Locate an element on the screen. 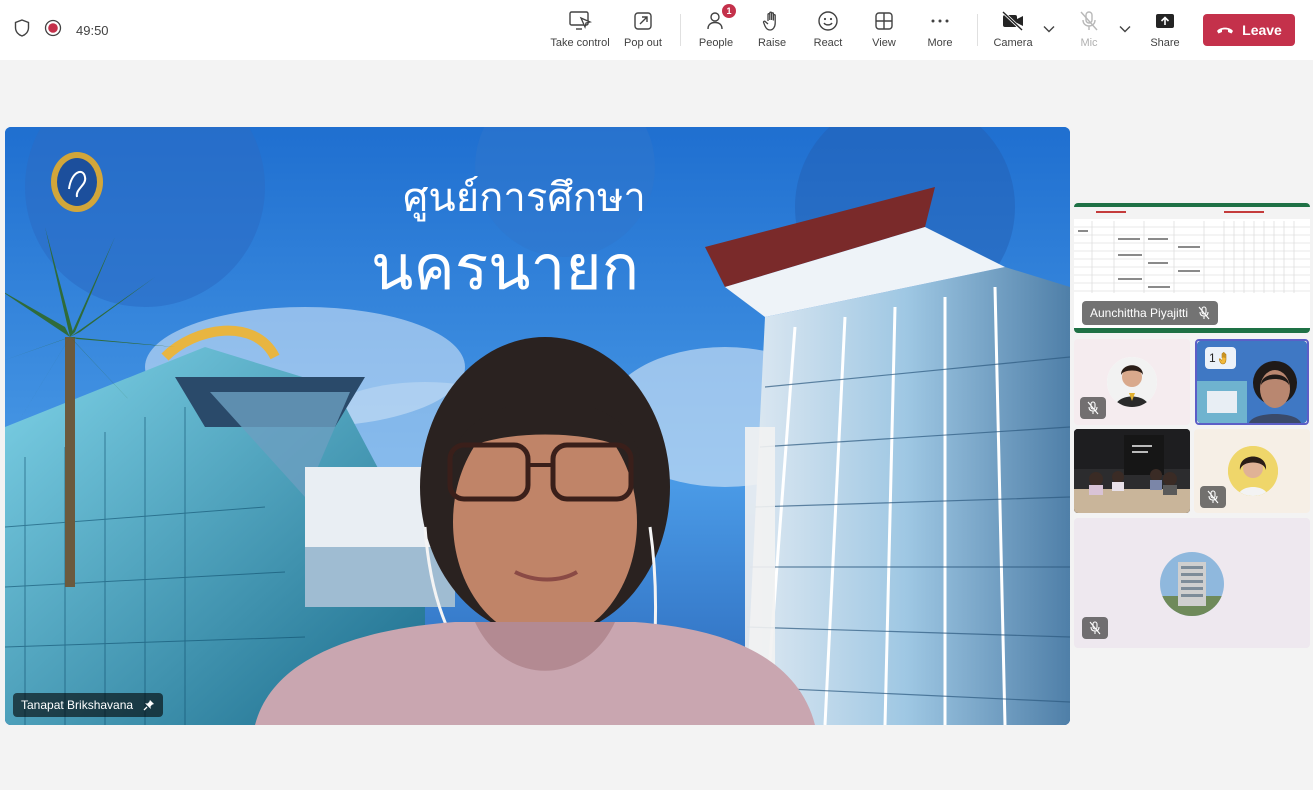  participant-video is located at coordinates (1132, 471).